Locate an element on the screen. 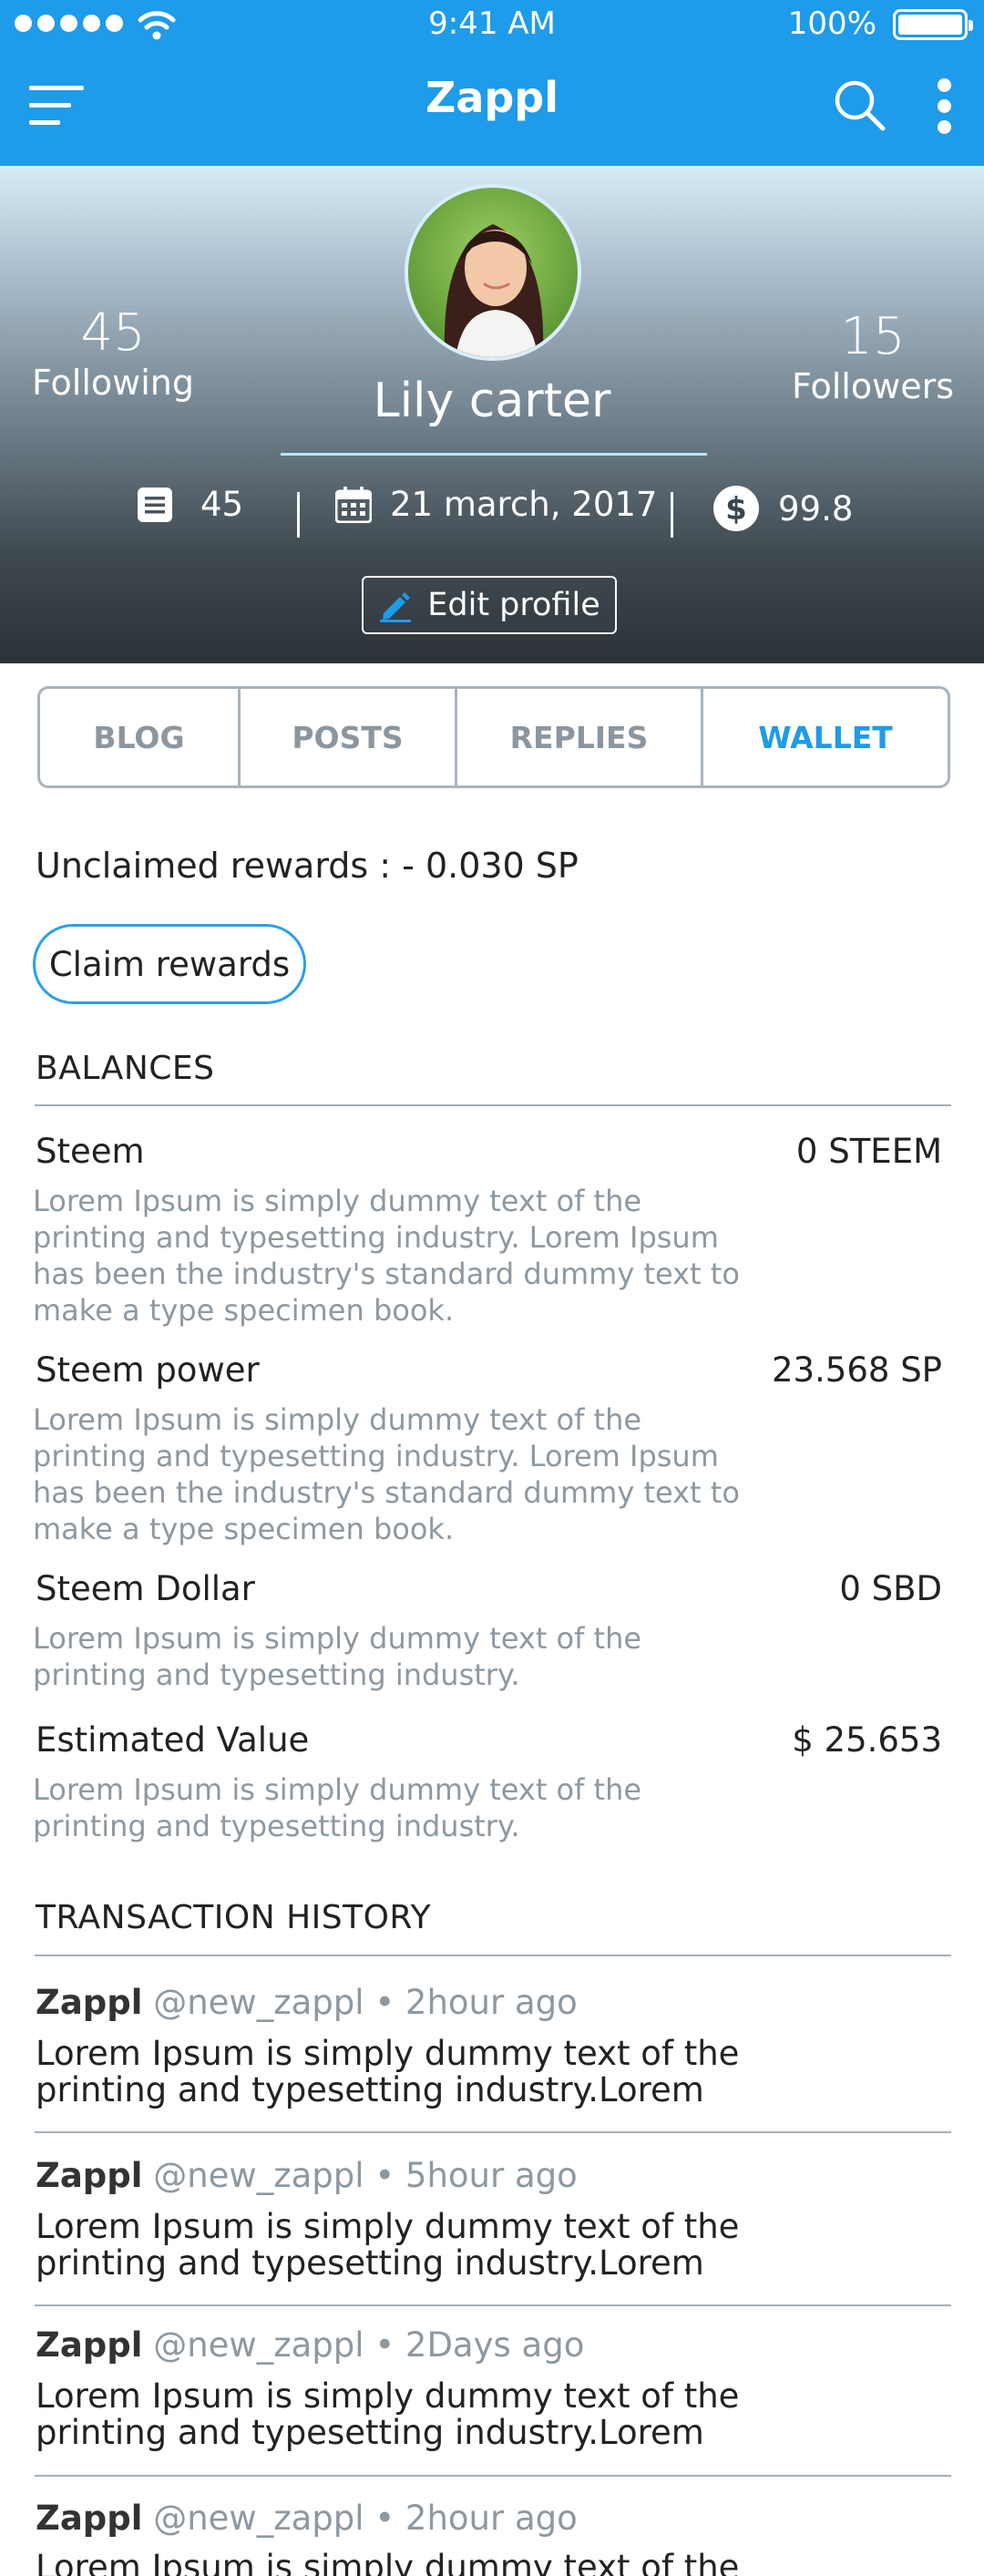  transaction-text: Lorem Ipsum is simply dummy text of the is located at coordinates (388, 2562).